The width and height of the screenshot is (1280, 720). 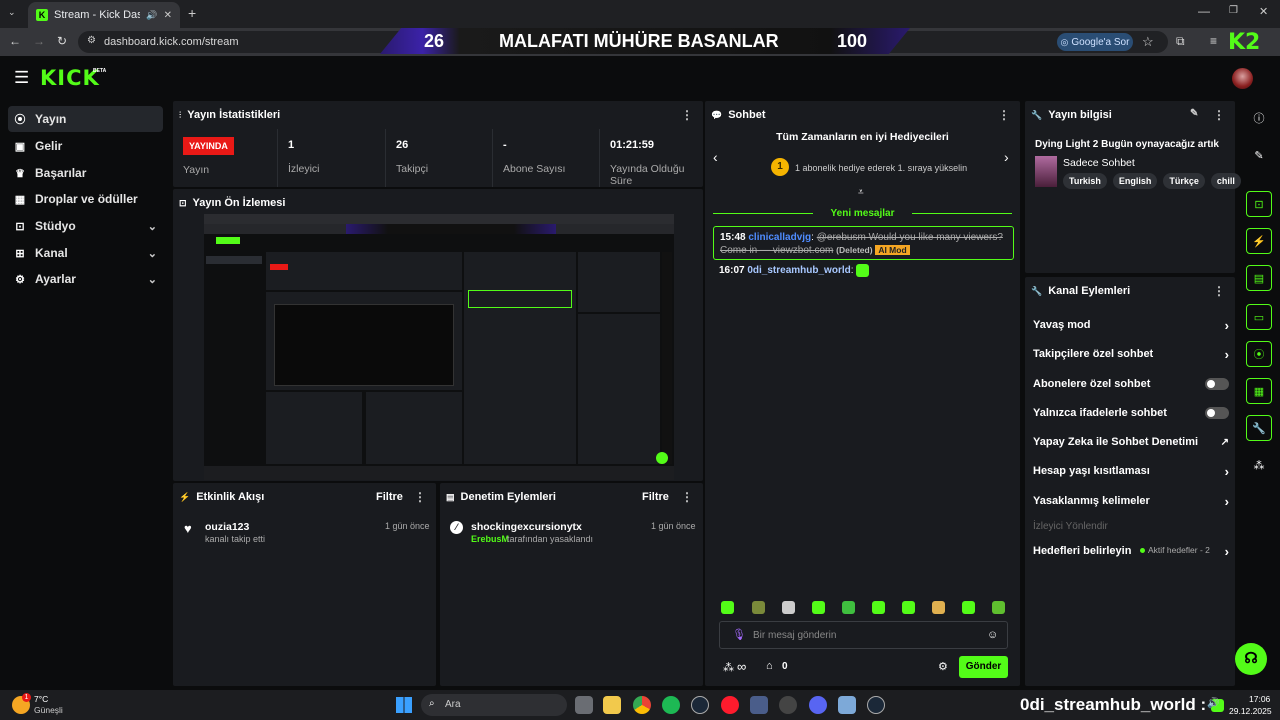 What do you see at coordinates (861, 192) in the screenshot?
I see `scroll-down-icon: ⩡` at bounding box center [861, 192].